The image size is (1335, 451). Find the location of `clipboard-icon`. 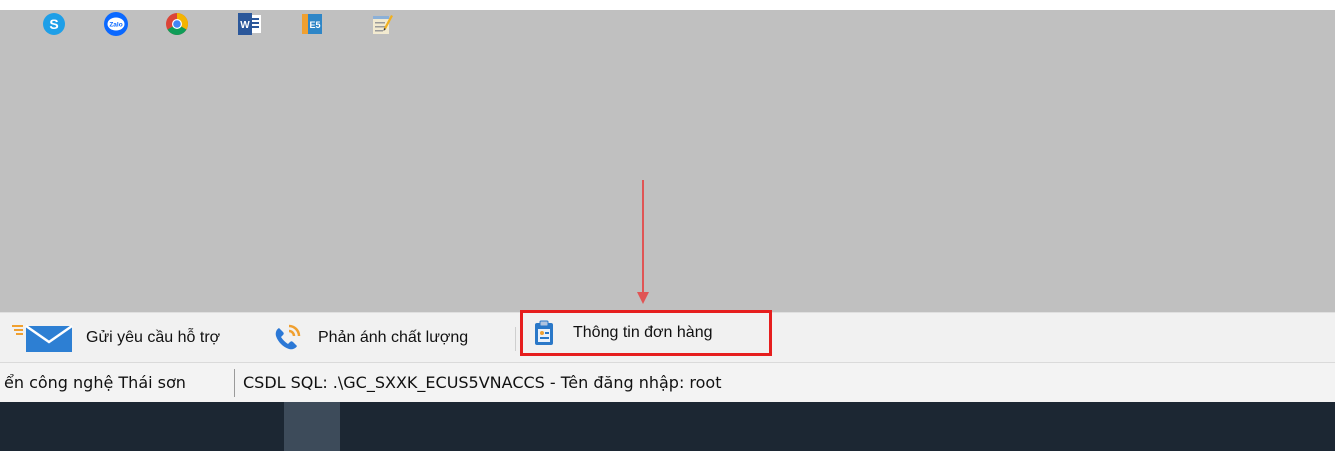

clipboard-icon is located at coordinates (544, 332).